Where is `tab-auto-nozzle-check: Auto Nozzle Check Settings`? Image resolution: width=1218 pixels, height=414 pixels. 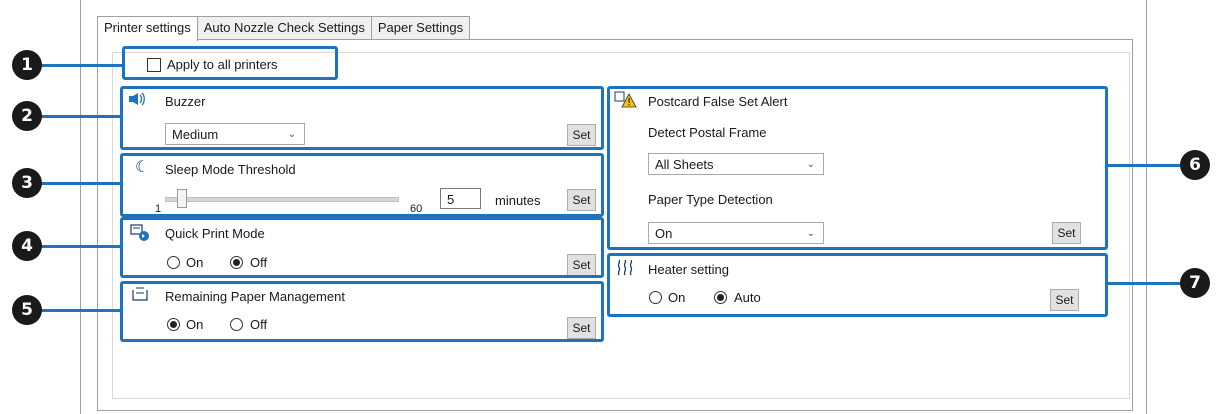
tab-auto-nozzle-check: Auto Nozzle Check Settings is located at coordinates (284, 27).